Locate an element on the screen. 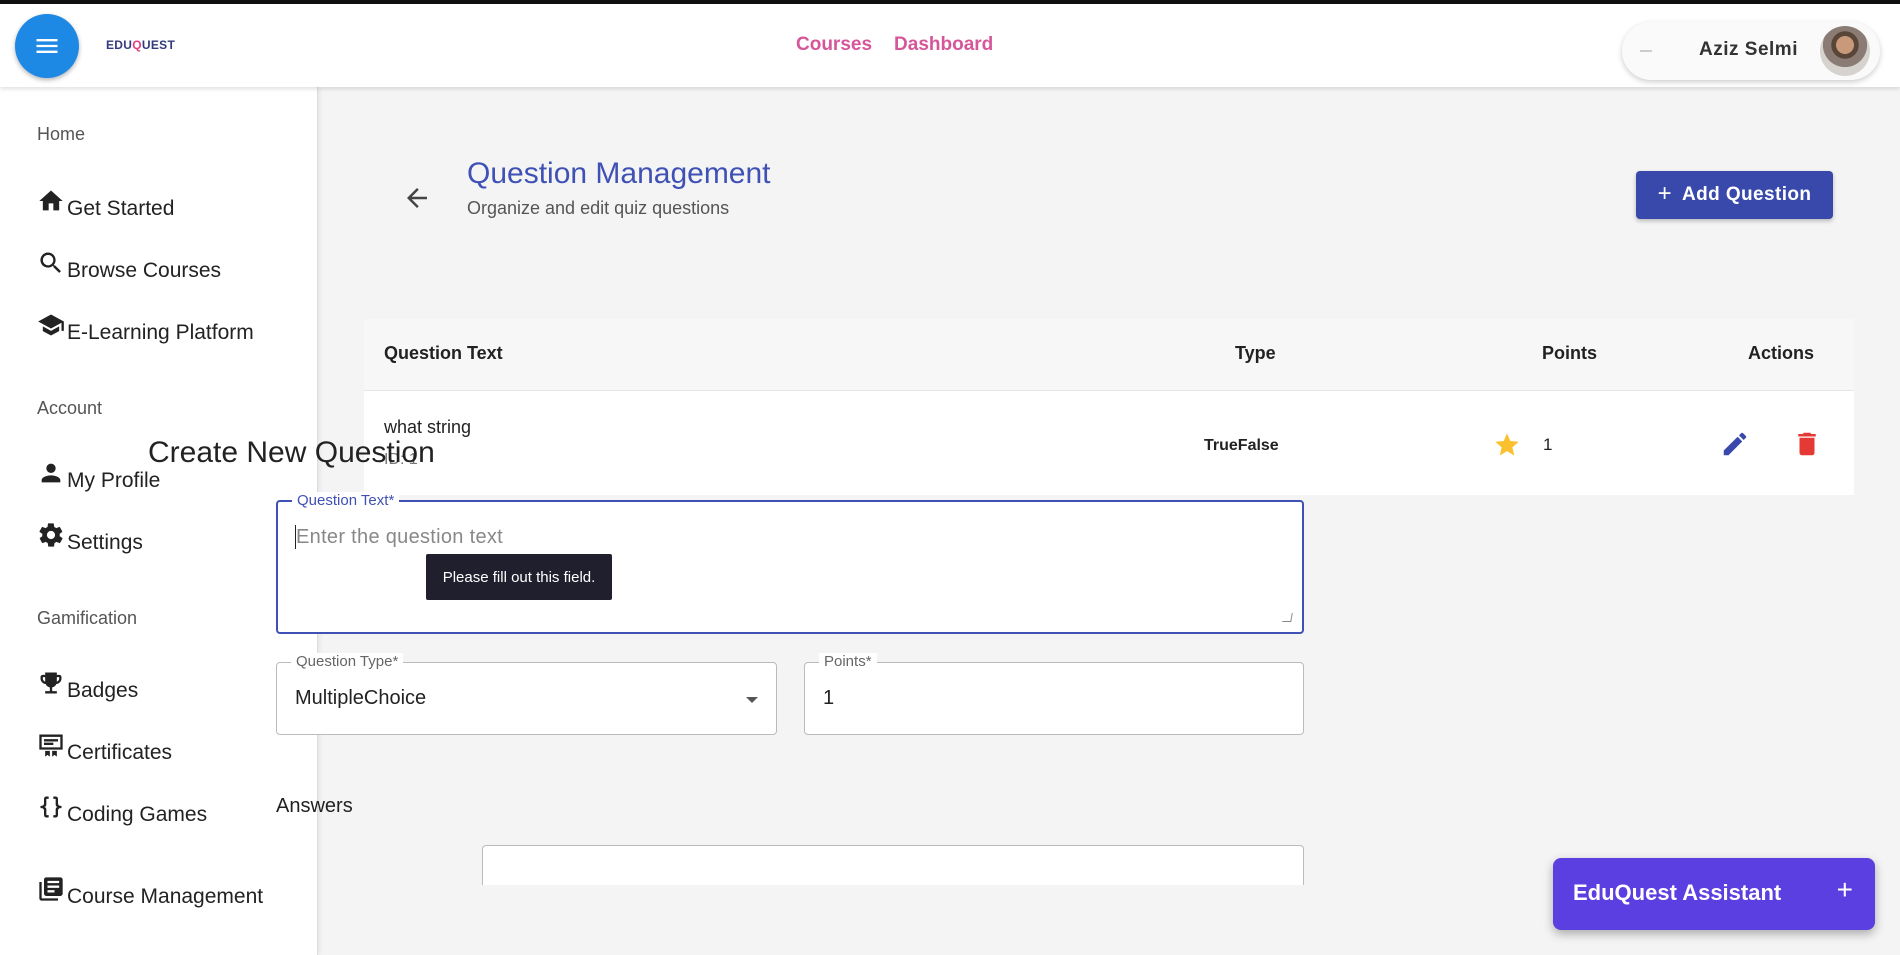 This screenshot has height=955, width=1900. edit-icon is located at coordinates (1735, 444).